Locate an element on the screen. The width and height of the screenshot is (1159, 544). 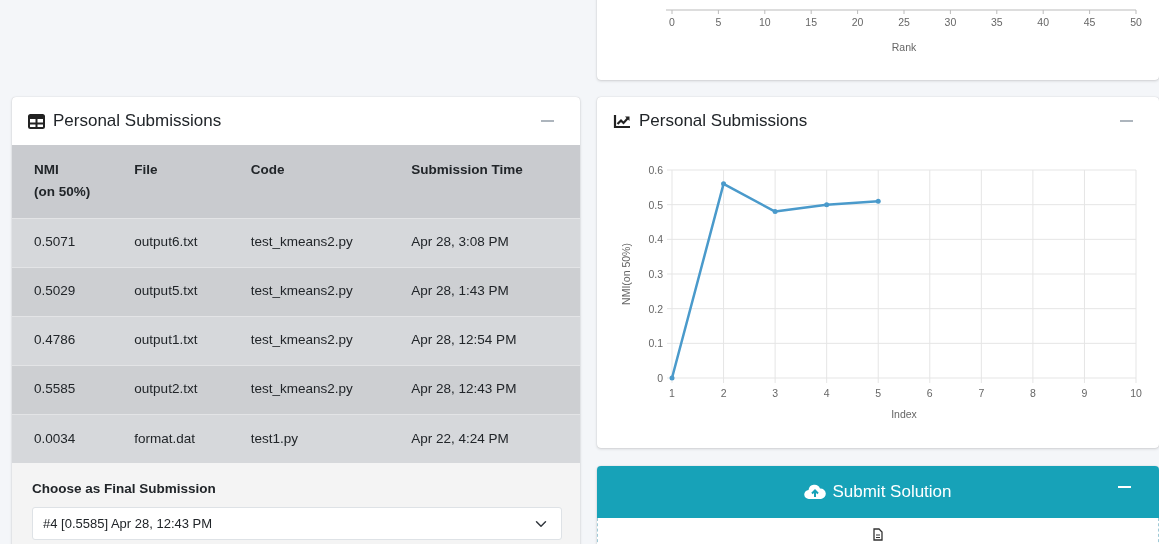
tick-label: 35 is located at coordinates (996, 22).